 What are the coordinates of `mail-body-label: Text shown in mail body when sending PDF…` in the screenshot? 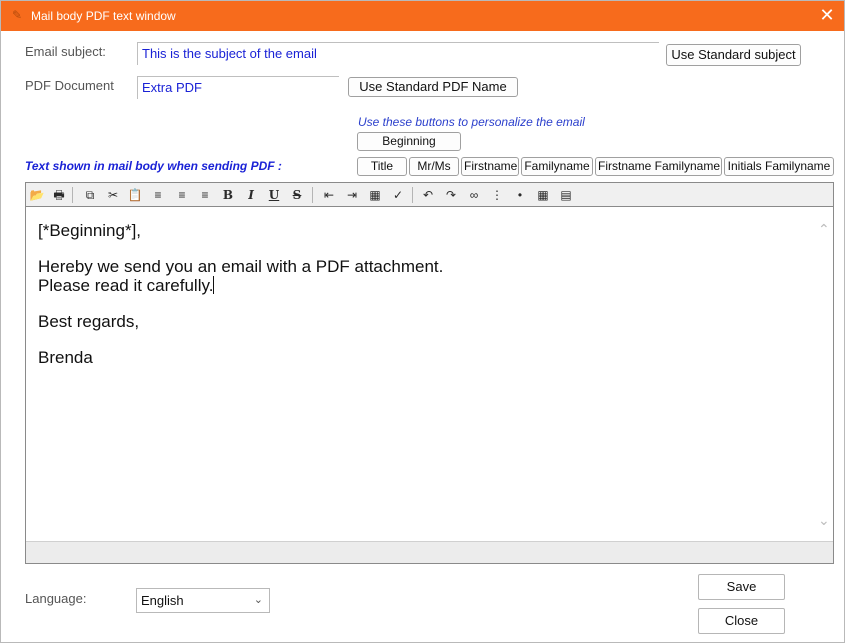 It's located at (153, 166).